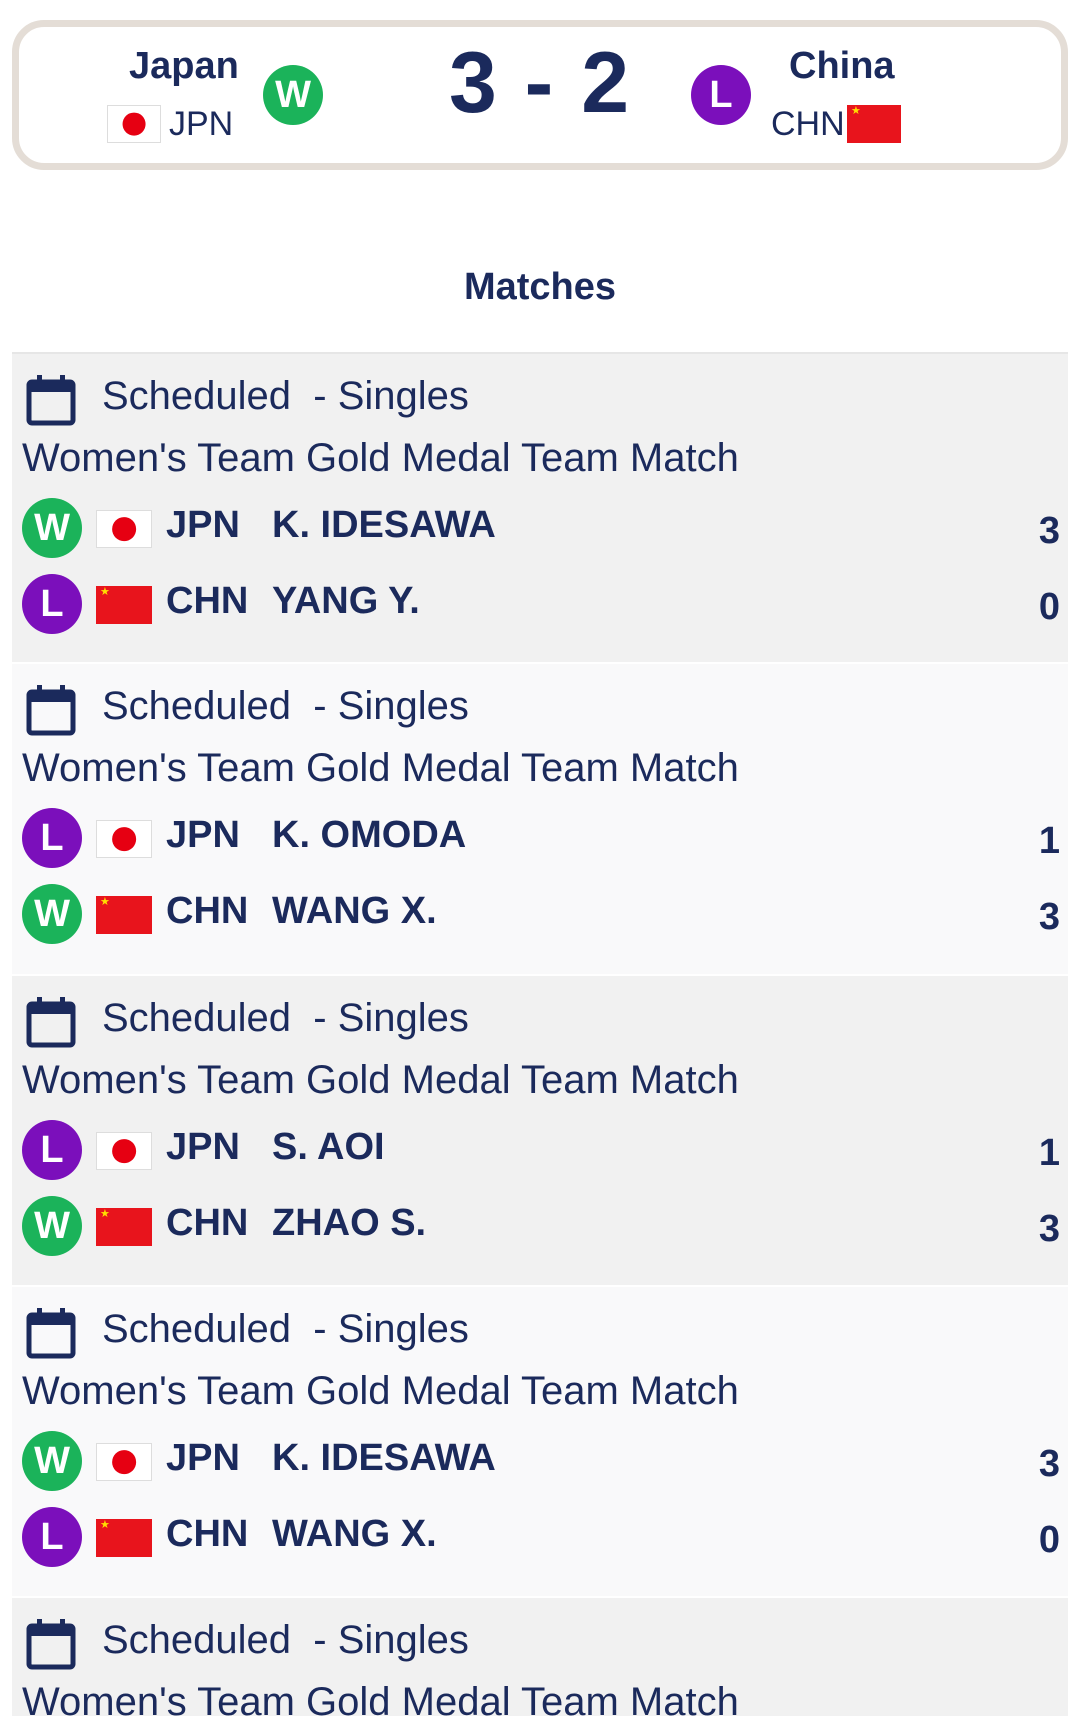 The image size is (1080, 1725). Describe the element at coordinates (201, 124) in the screenshot. I see `home-team-code: JPN` at that location.